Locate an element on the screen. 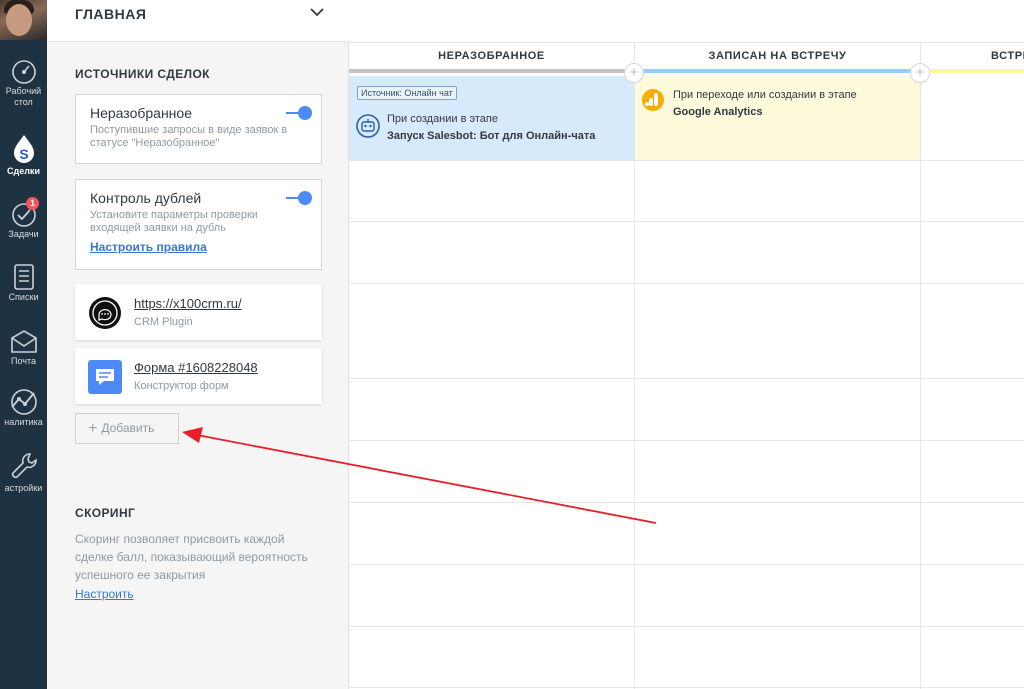  duplicates-toggle is located at coordinates (299, 198).